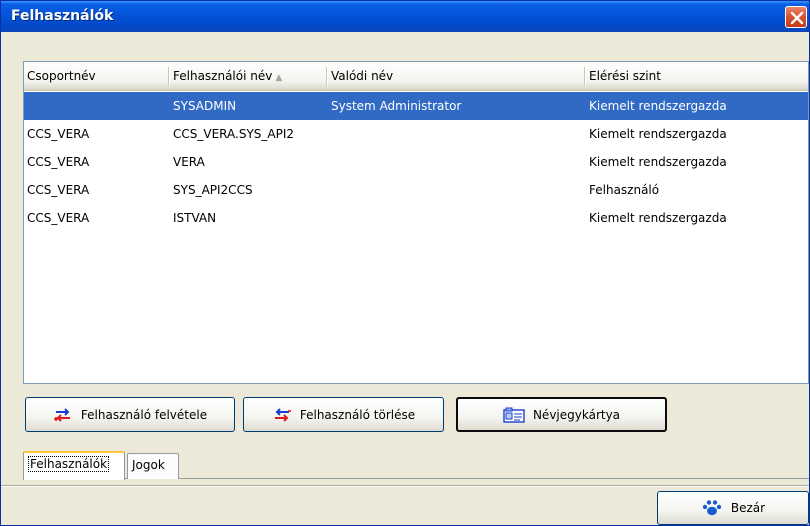 This screenshot has width=810, height=526. Describe the element at coordinates (625, 76) in the screenshot. I see `column-header-label: Elérési szint` at that location.